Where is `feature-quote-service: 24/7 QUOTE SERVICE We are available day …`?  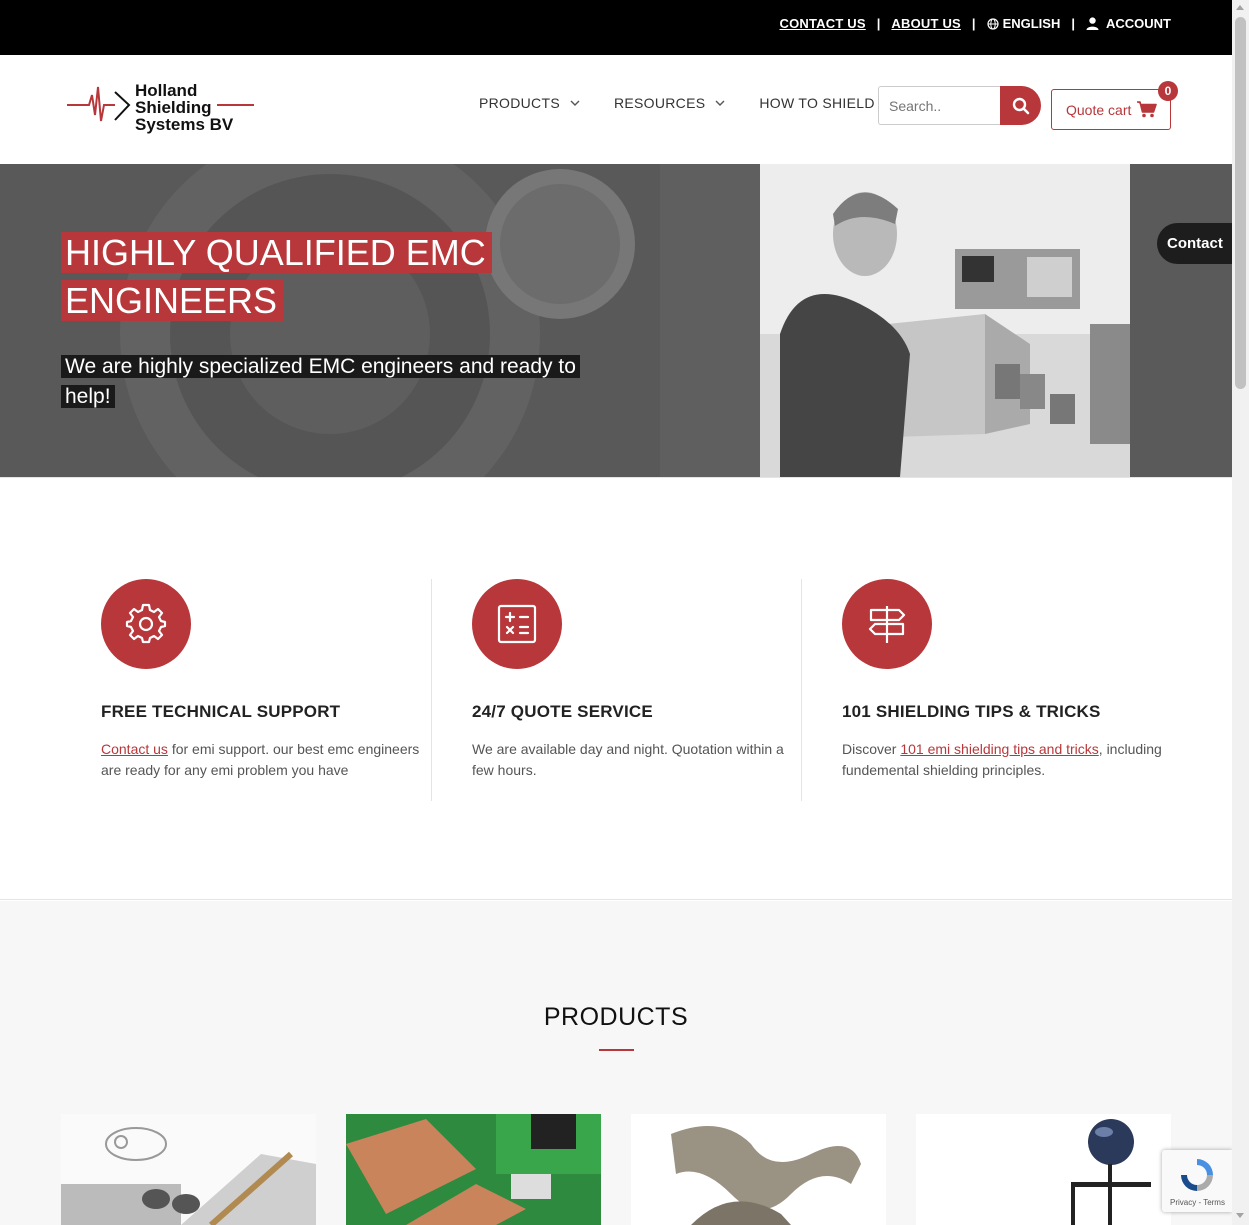
feature-quote-service: 24/7 QUOTE SERVICE We are available day … is located at coordinates (637, 690).